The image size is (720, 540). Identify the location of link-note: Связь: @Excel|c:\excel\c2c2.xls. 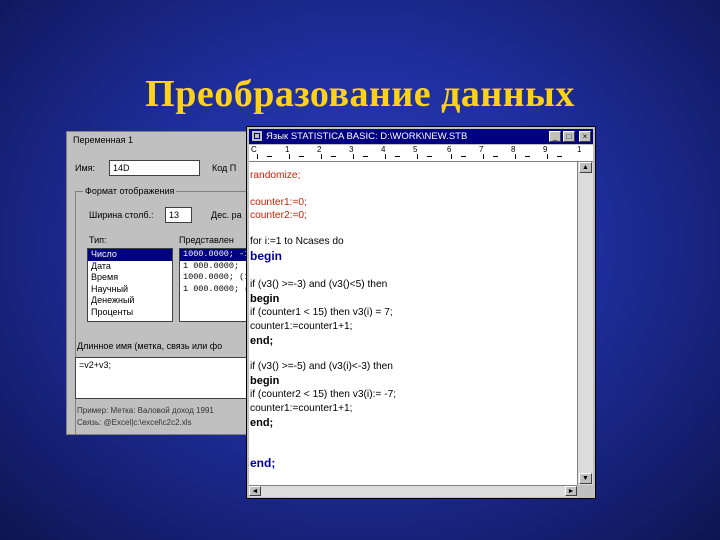
(134, 422).